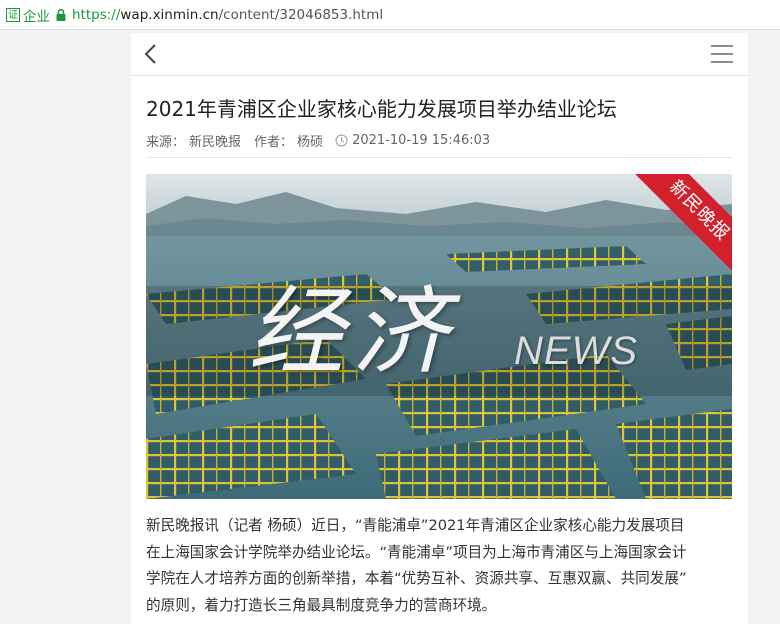  I want to click on certificate-indicator: 证 企业, so click(28, 15).